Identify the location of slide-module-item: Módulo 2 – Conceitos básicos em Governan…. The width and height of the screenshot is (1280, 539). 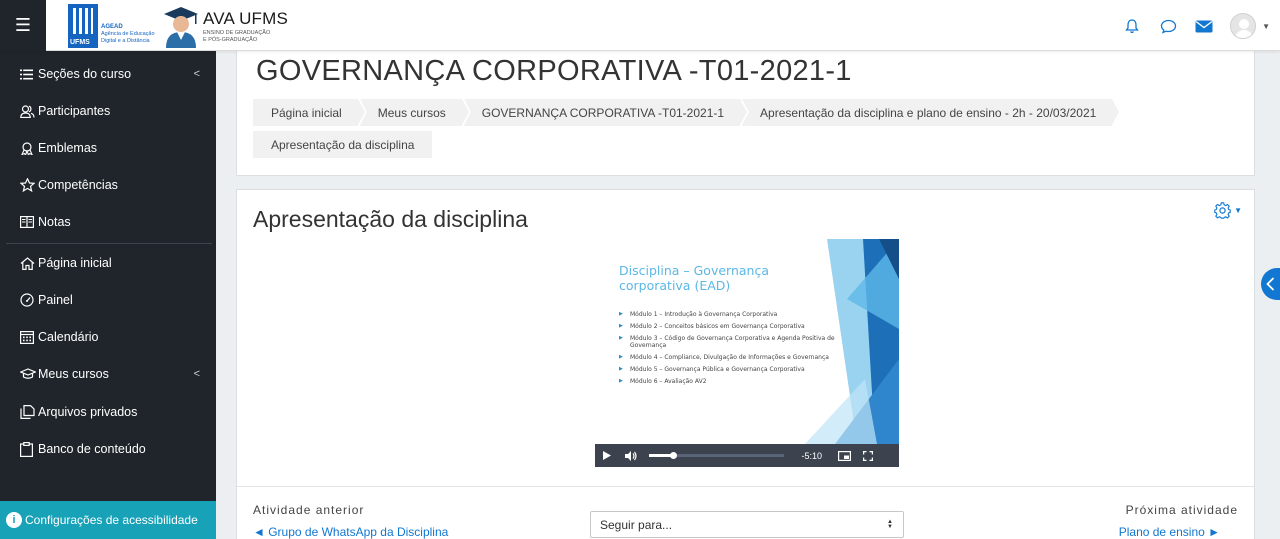
(734, 326).